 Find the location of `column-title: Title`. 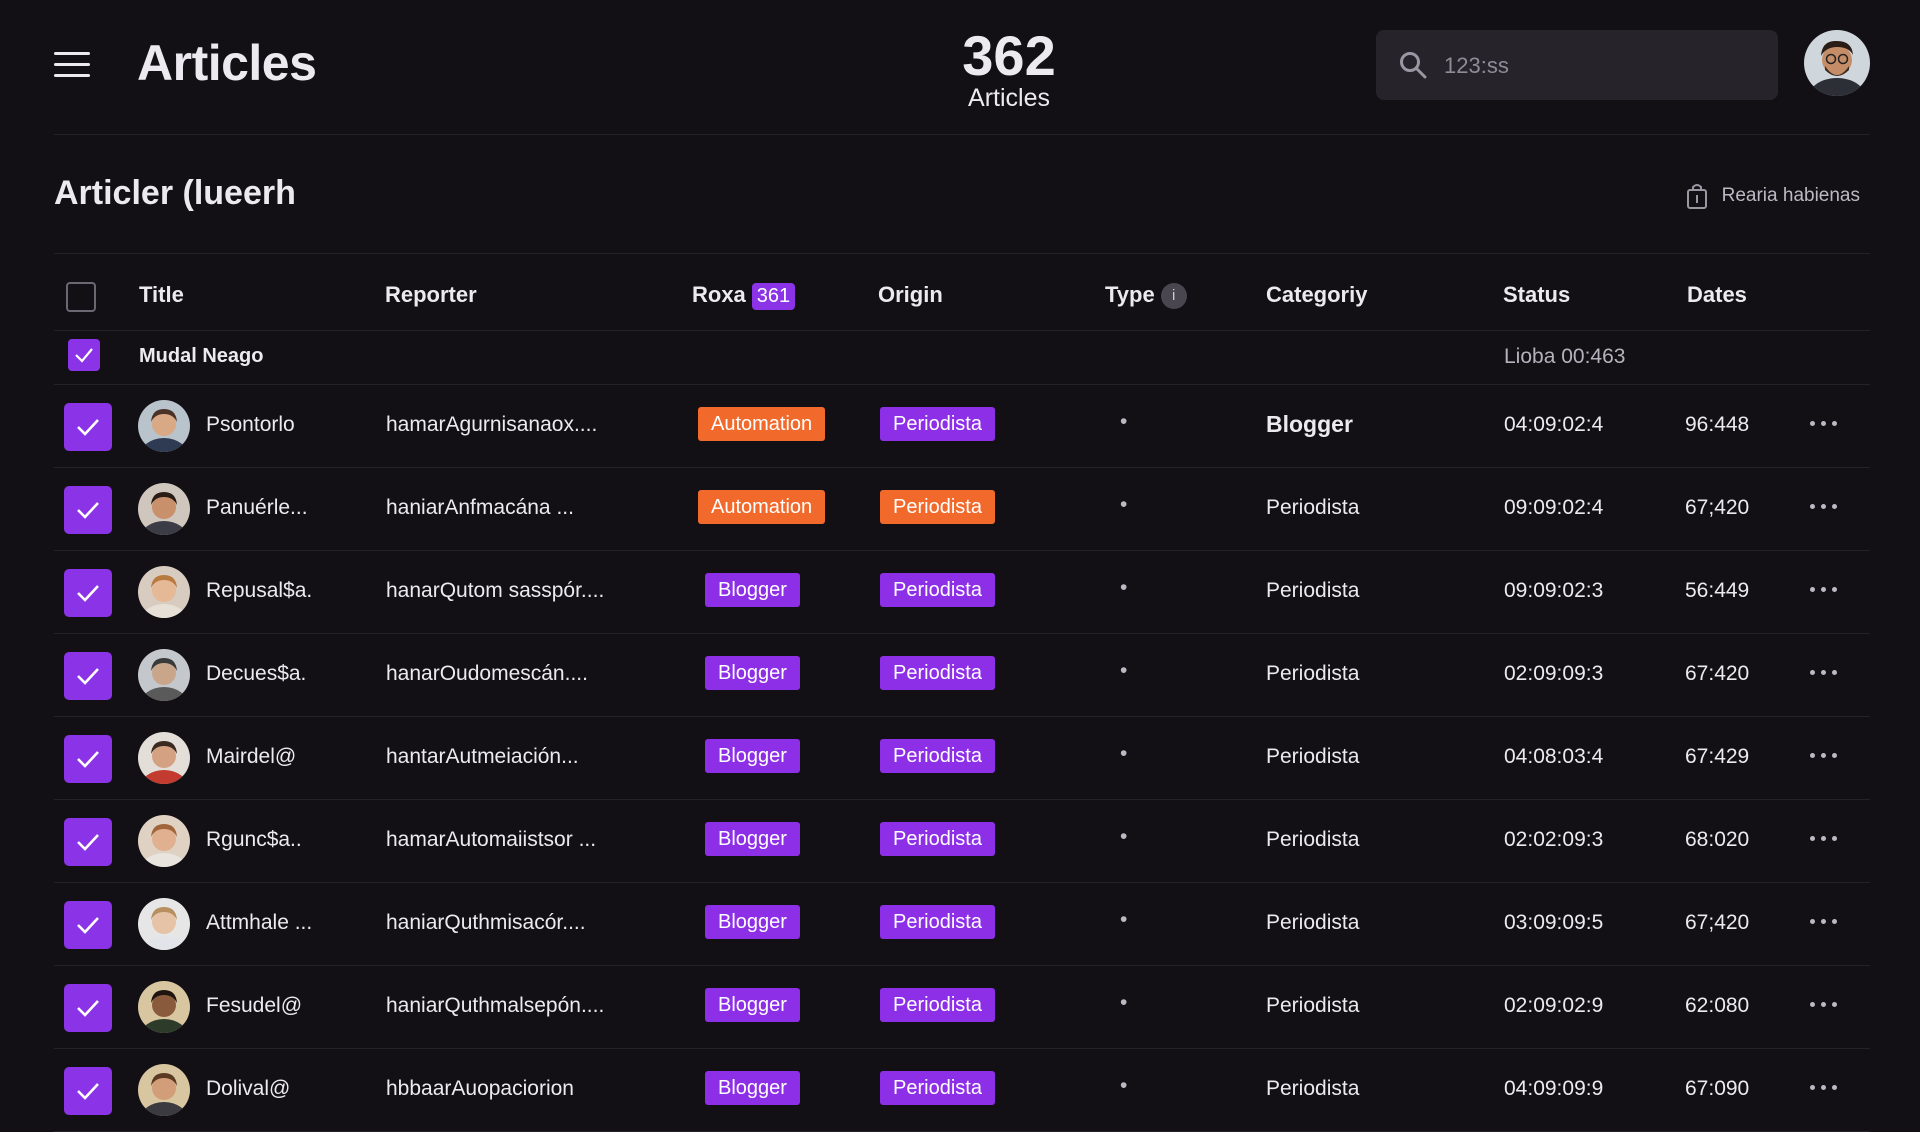

column-title: Title is located at coordinates (161, 295).